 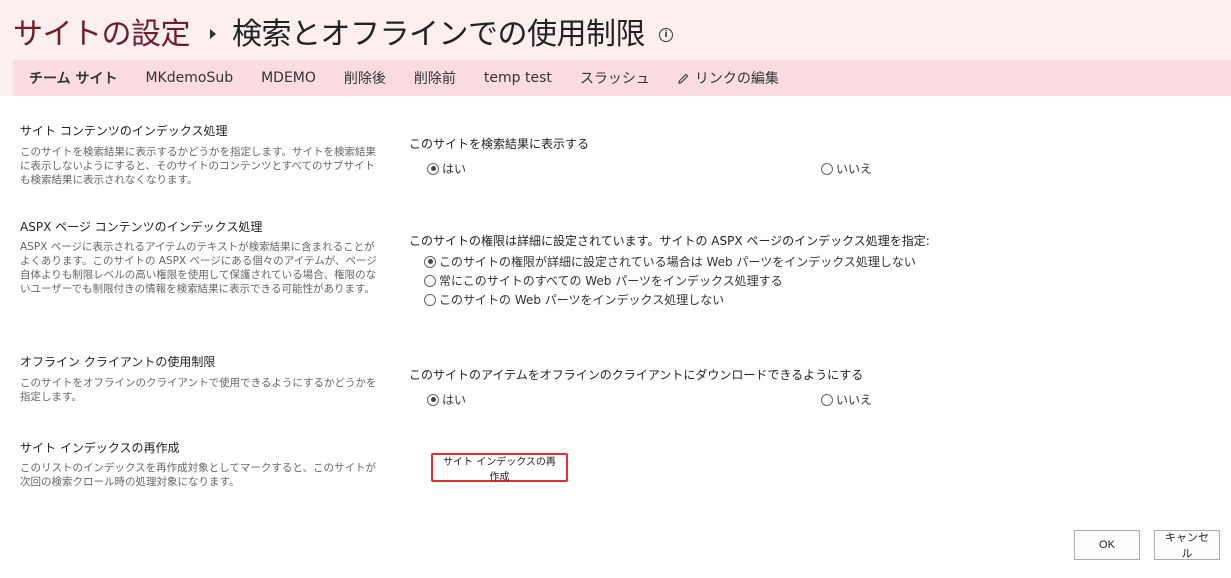 What do you see at coordinates (365, 78) in the screenshot?
I see `nav-item-after-delete: 削除後` at bounding box center [365, 78].